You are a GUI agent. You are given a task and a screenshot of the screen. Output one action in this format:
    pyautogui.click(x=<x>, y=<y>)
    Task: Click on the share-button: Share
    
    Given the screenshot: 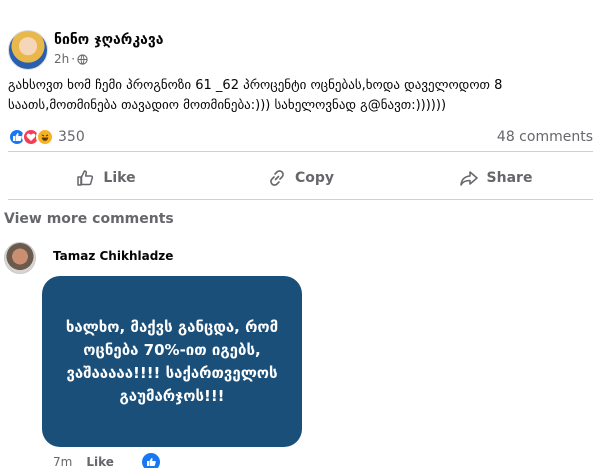 What is the action you would take?
    pyautogui.click(x=495, y=178)
    